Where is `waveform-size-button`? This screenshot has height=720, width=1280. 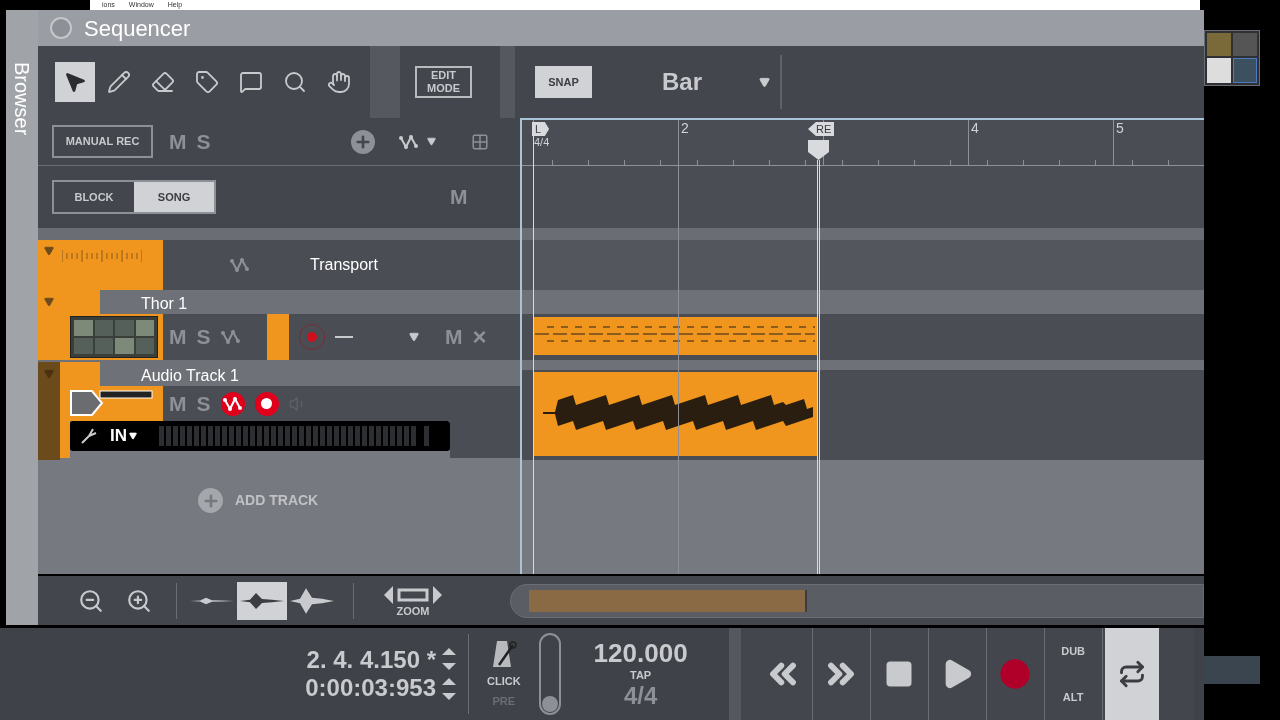
waveform-size-button is located at coordinates (262, 600).